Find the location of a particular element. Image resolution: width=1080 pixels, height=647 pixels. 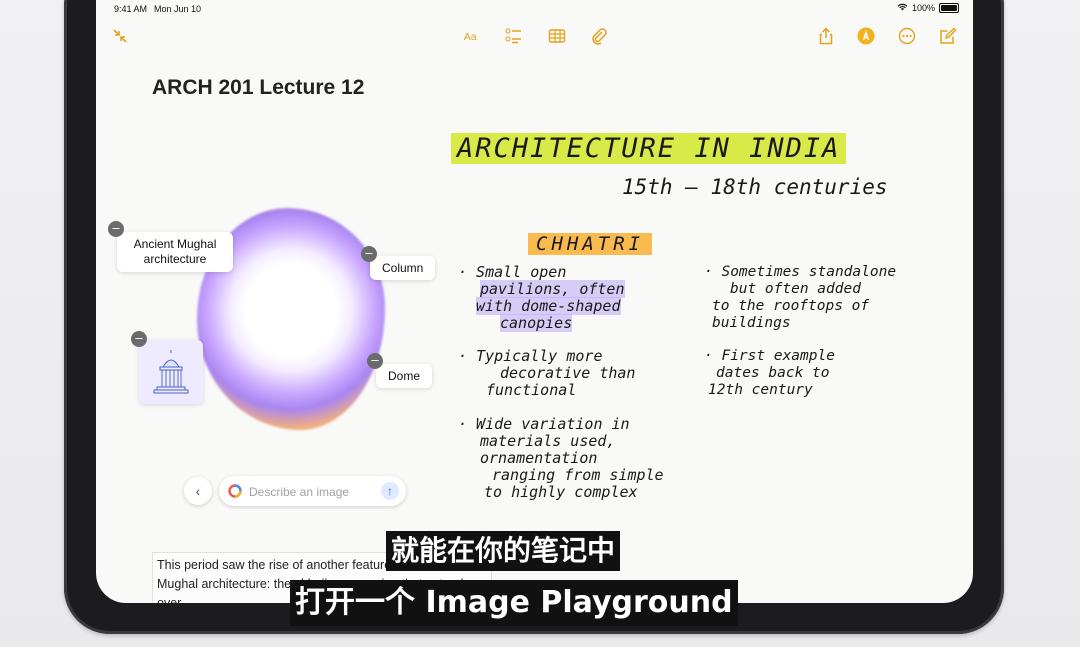

status-right: 100% is located at coordinates (928, 8).